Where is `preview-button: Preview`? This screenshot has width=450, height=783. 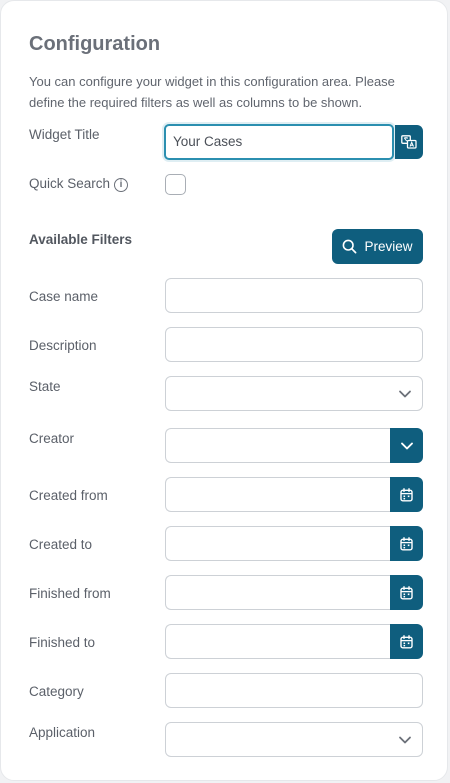
preview-button: Preview is located at coordinates (377, 246).